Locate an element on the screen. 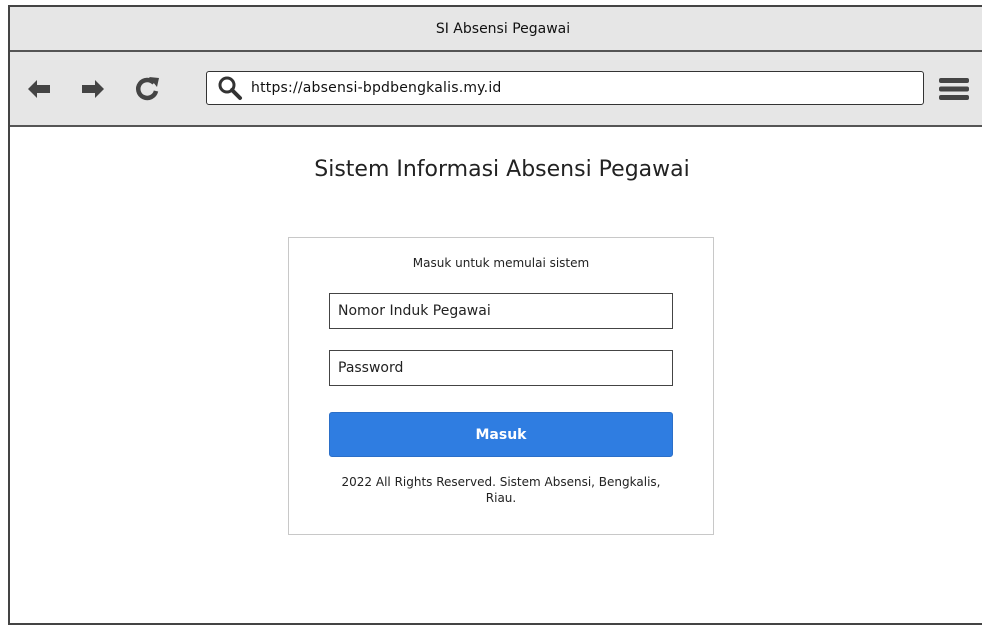 This screenshot has height=625, width=982. page-title: Sistem Informasi Absensi Pegawai is located at coordinates (502, 169).